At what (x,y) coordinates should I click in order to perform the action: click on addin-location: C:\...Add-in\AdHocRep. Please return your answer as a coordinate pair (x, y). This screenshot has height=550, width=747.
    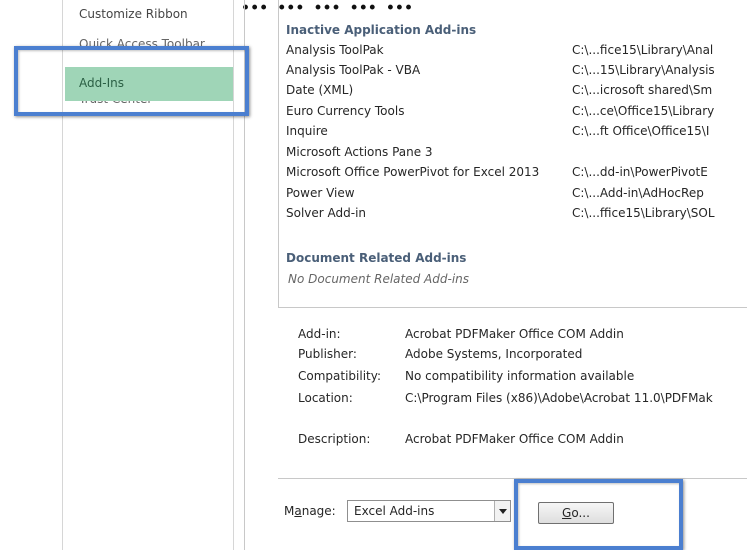
    Looking at the image, I should click on (638, 193).